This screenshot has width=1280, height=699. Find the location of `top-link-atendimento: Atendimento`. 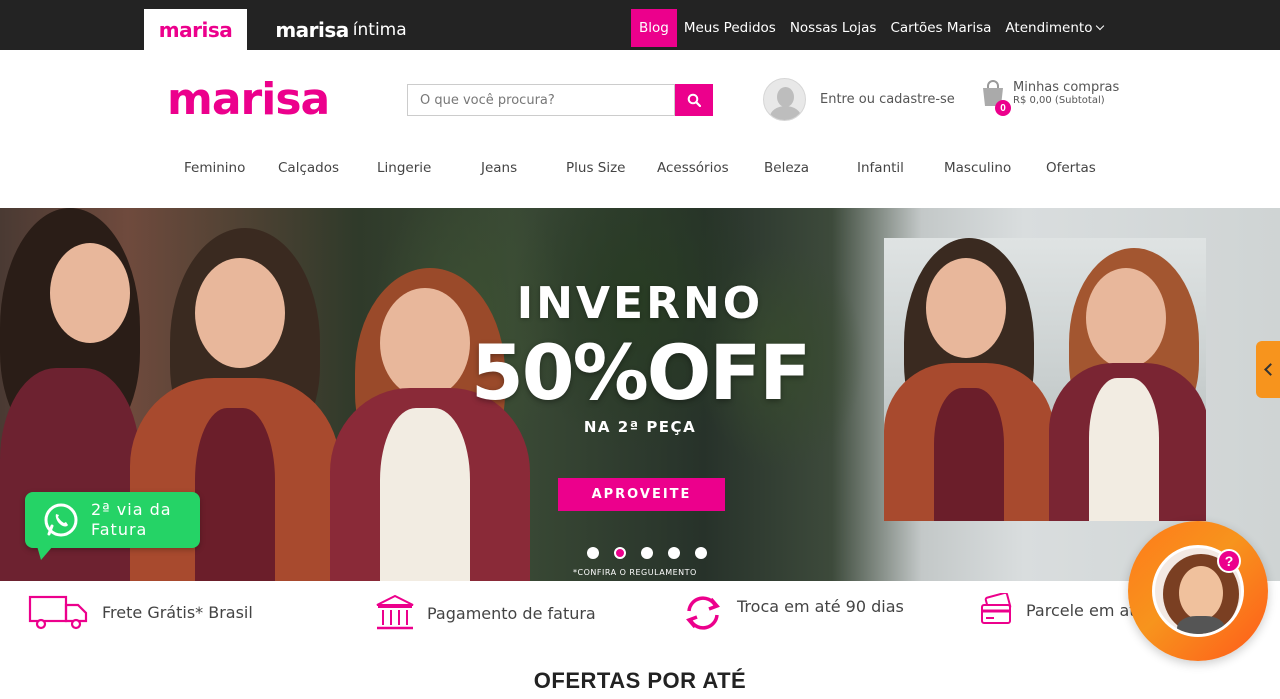

top-link-atendimento: Atendimento is located at coordinates (1054, 28).